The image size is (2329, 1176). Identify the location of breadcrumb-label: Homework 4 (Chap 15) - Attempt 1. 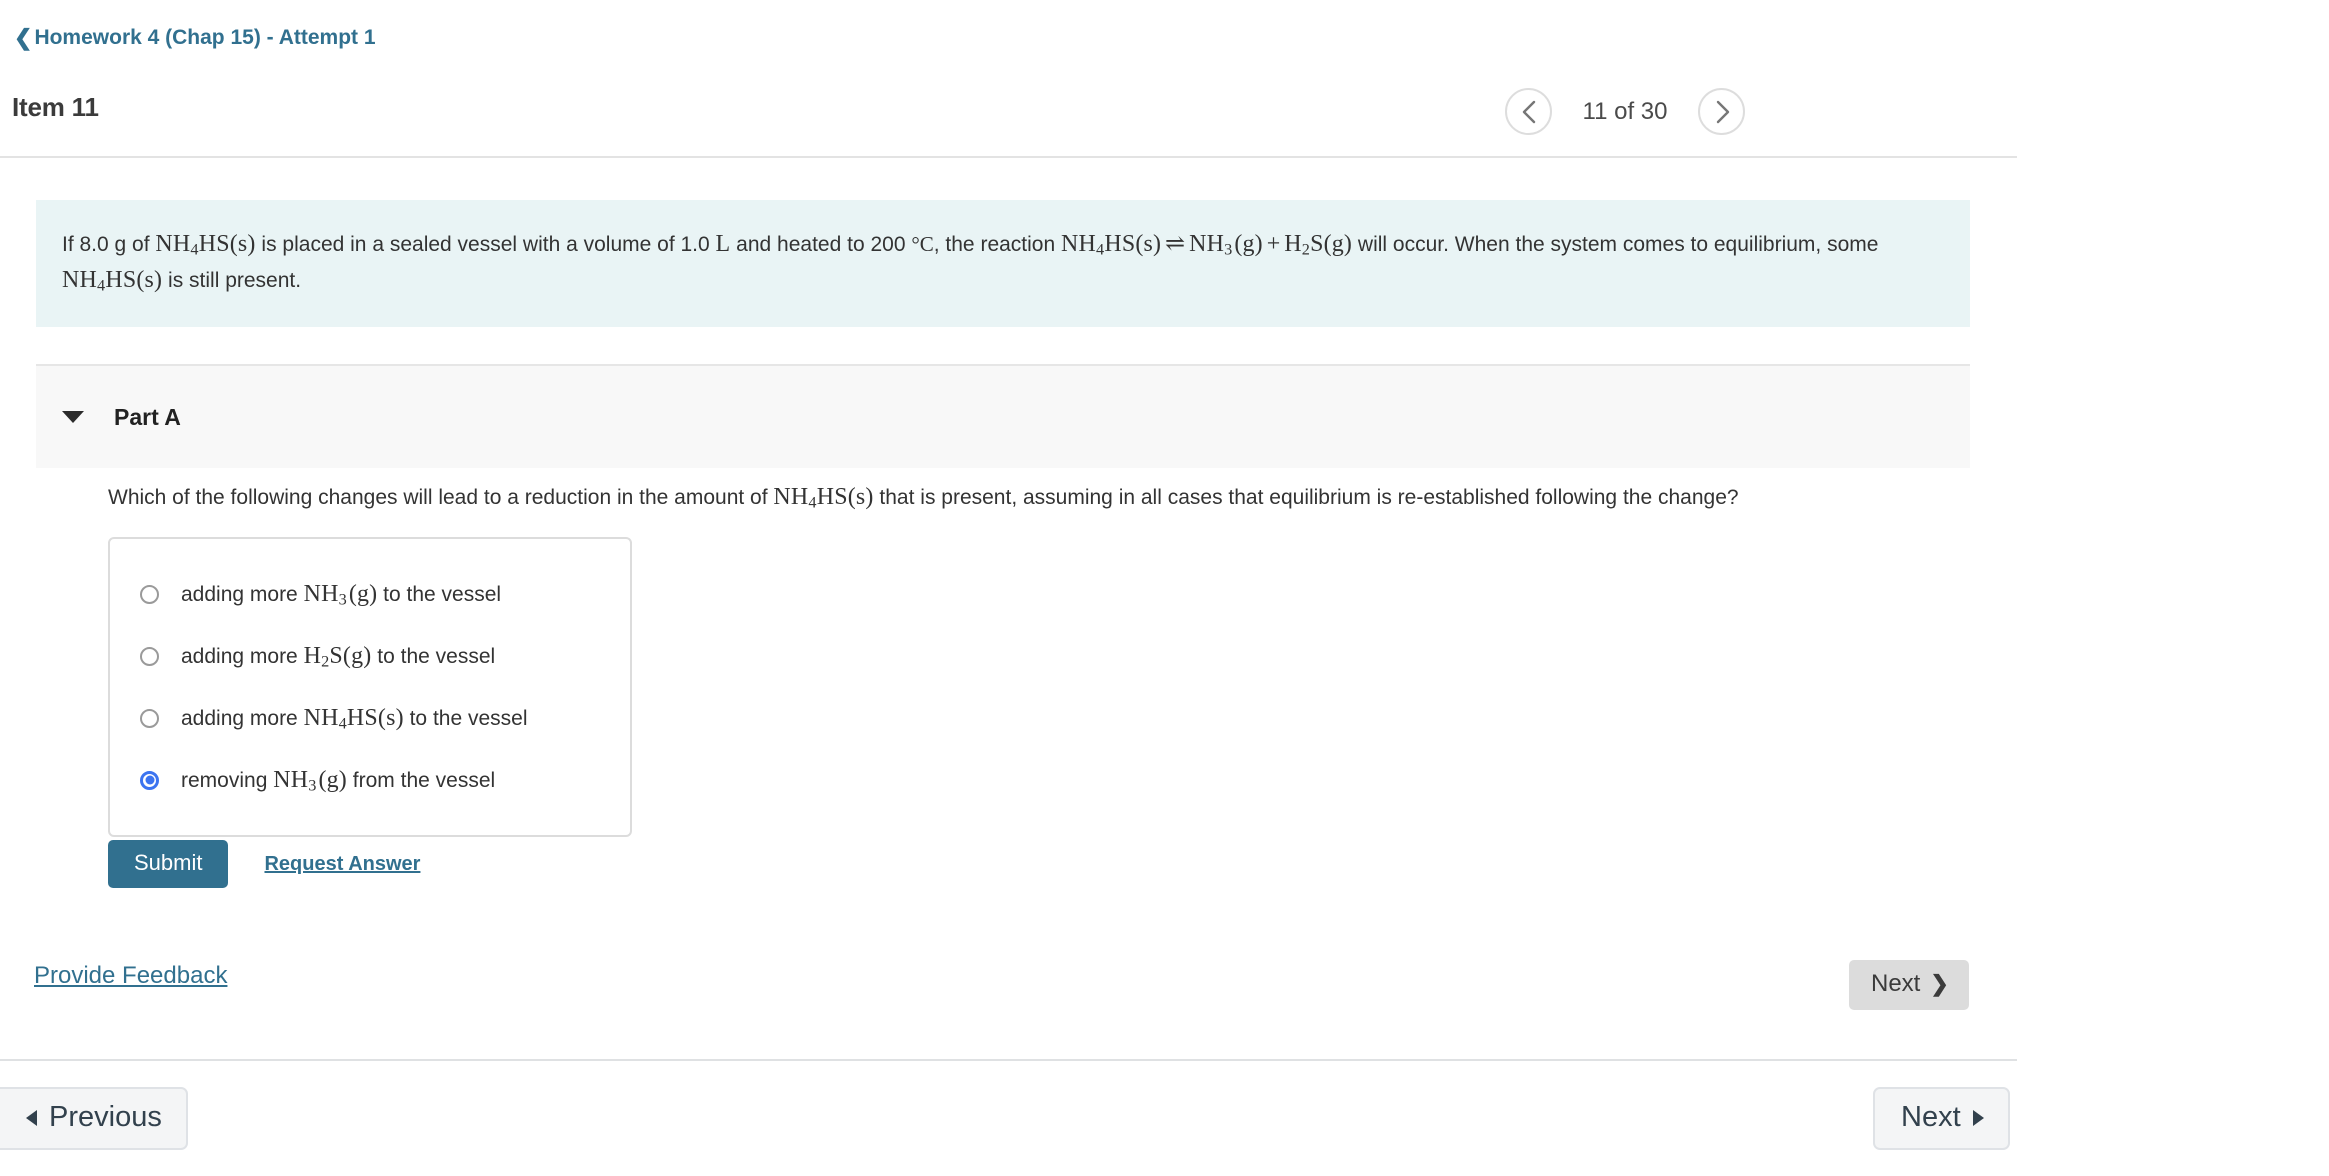
(205, 37).